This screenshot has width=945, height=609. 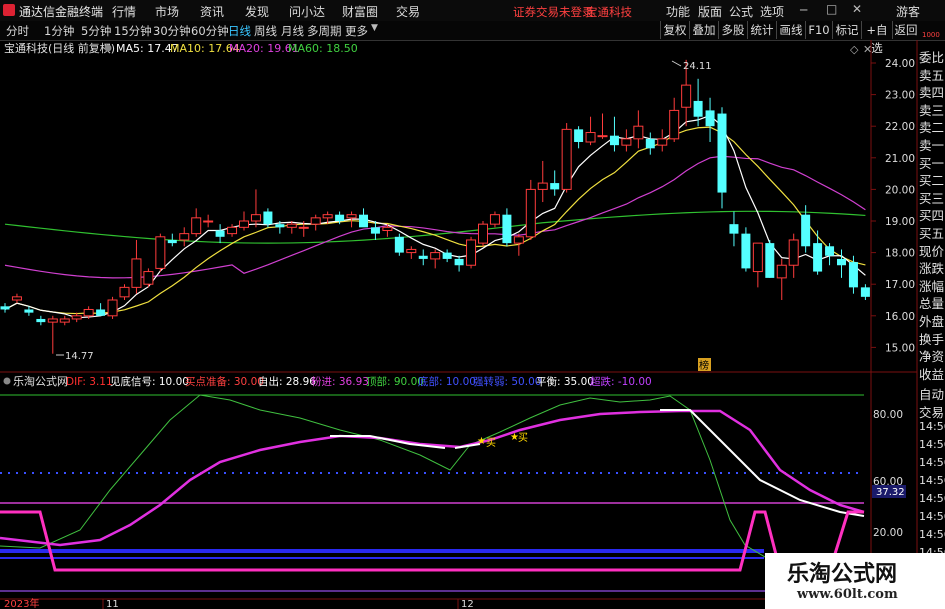 I want to click on sidebar-item-4: 卖二, so click(x=931, y=126).